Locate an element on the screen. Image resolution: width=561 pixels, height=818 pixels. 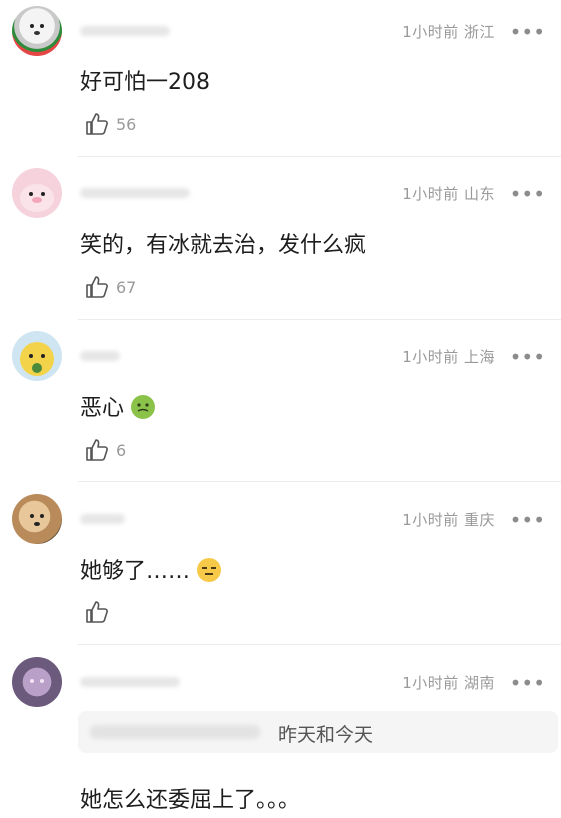
like-button: 56 is located at coordinates (110, 124).